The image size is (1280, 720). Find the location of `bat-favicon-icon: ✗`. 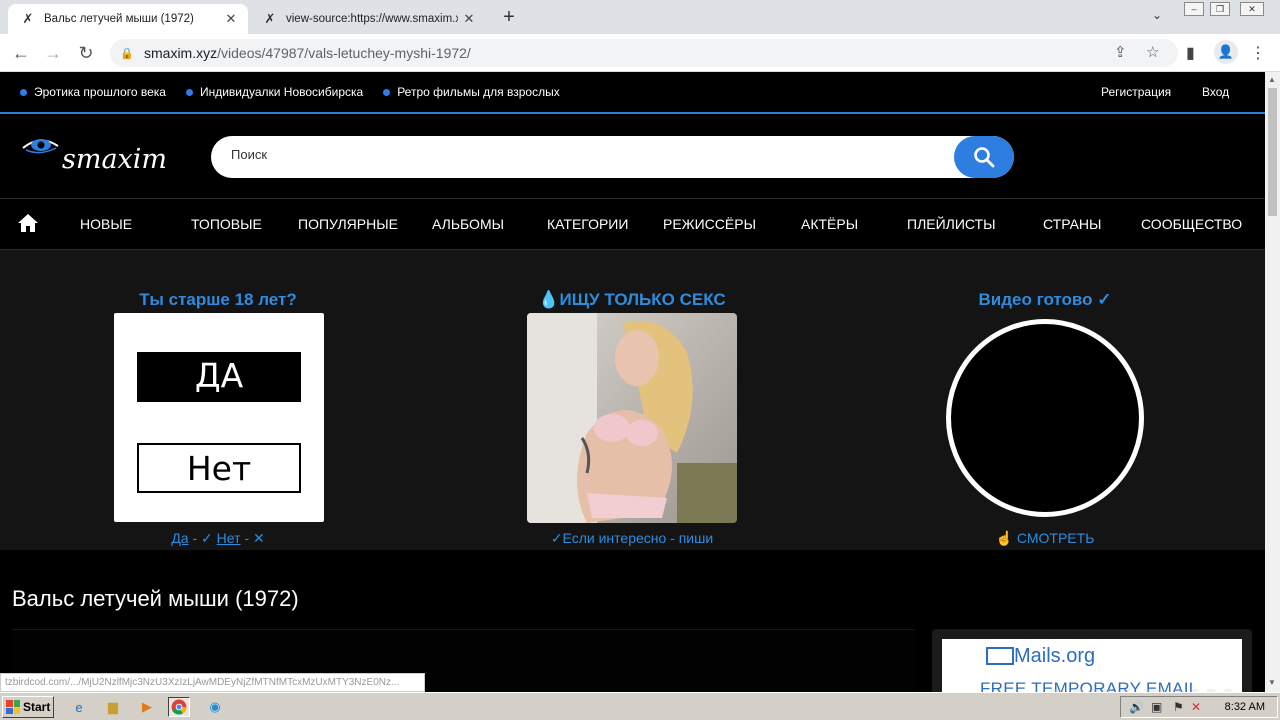

bat-favicon-icon: ✗ is located at coordinates (28, 18).